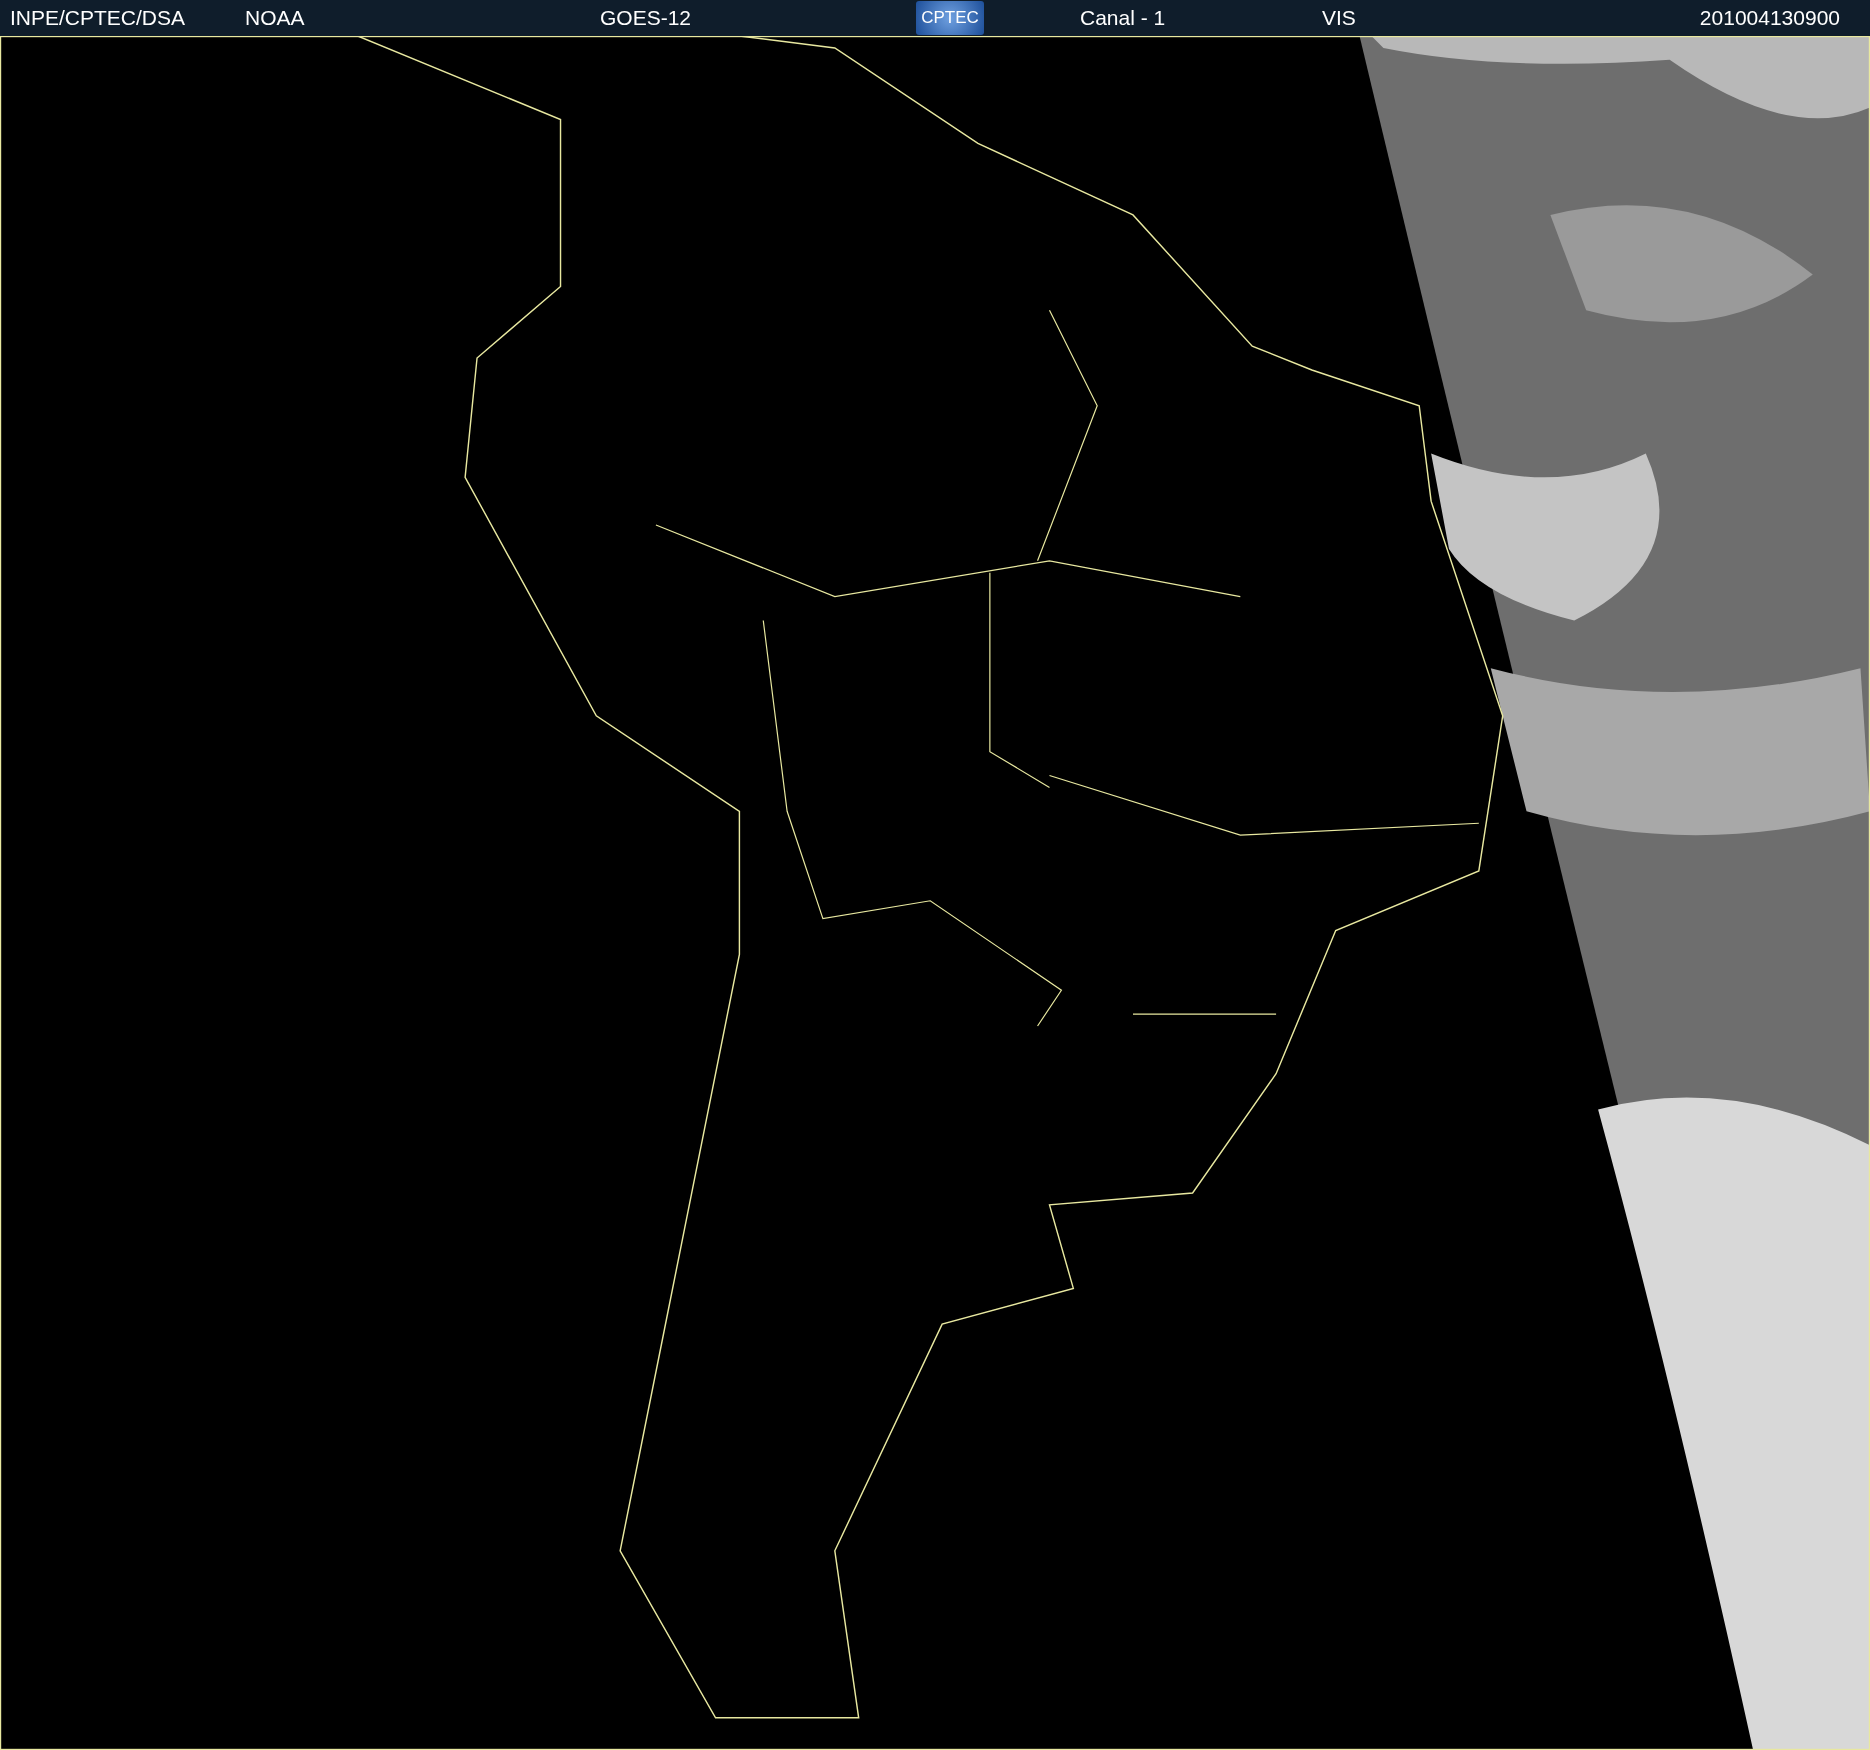  I want to click on band-label: VIS, so click(1339, 18).